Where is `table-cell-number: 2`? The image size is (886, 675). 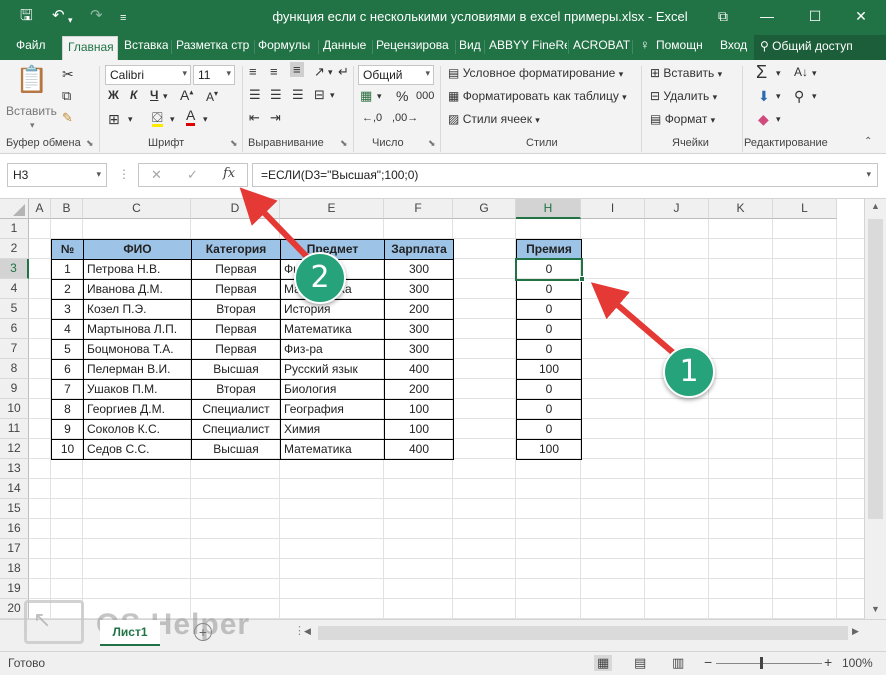
table-cell-number: 2 is located at coordinates (67, 289).